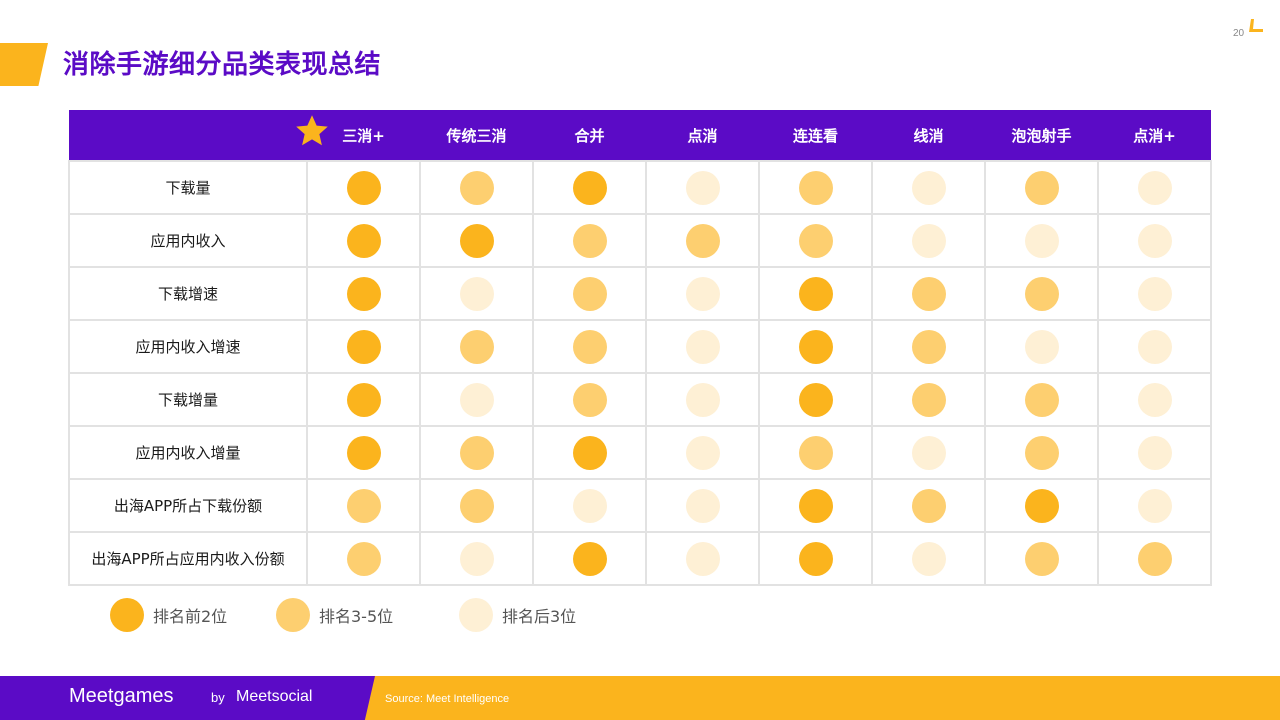  What do you see at coordinates (928, 135) in the screenshot?
I see `column-header: 线消` at bounding box center [928, 135].